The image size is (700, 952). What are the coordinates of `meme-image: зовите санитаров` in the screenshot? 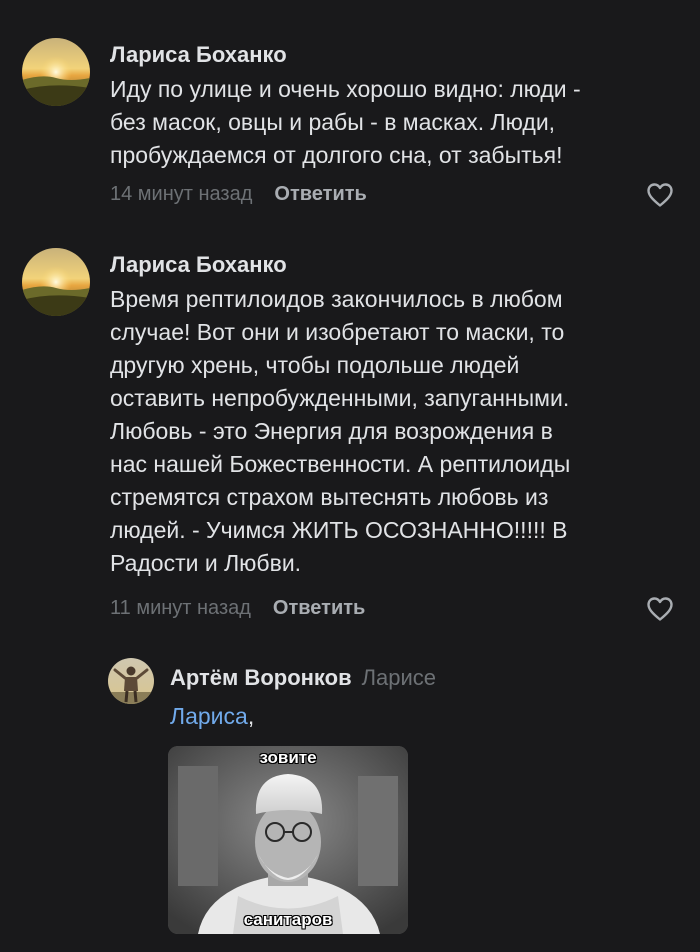 It's located at (288, 840).